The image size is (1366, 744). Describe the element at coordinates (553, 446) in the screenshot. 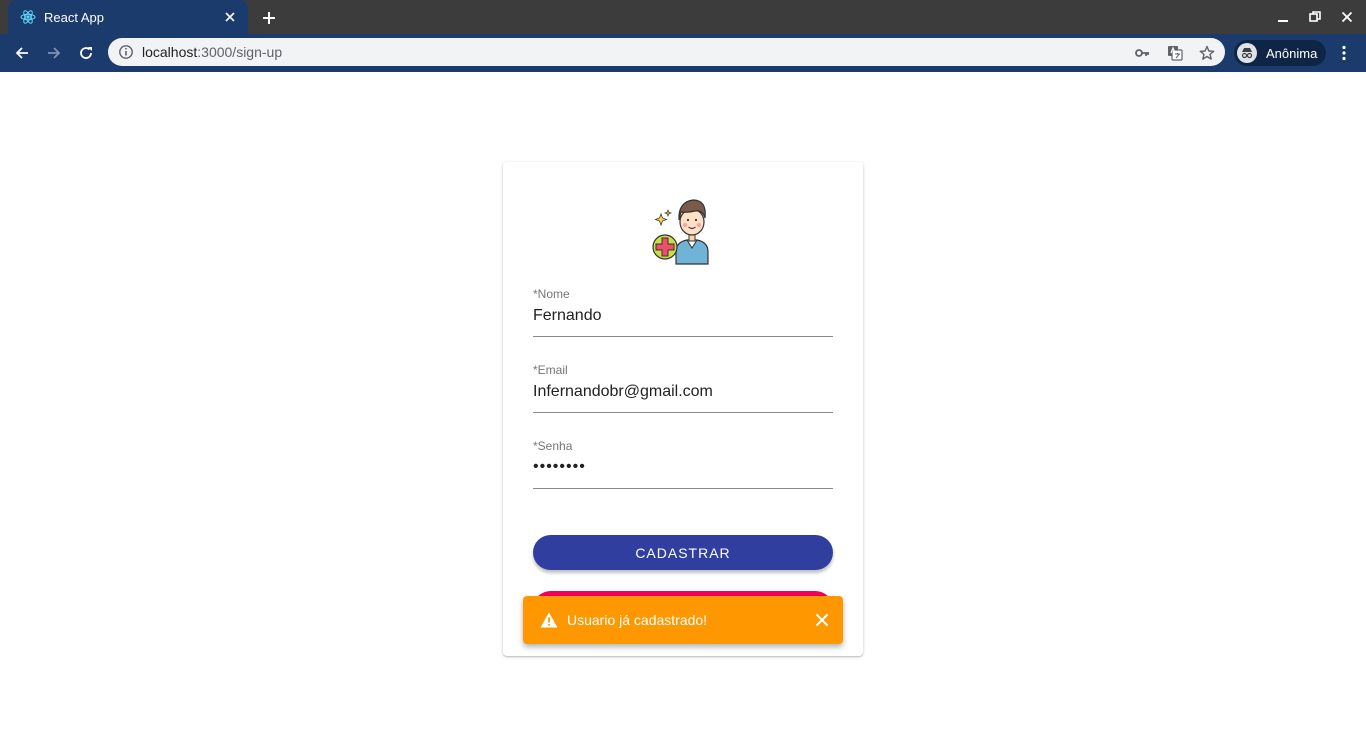

I see `password-label: *Senha` at that location.